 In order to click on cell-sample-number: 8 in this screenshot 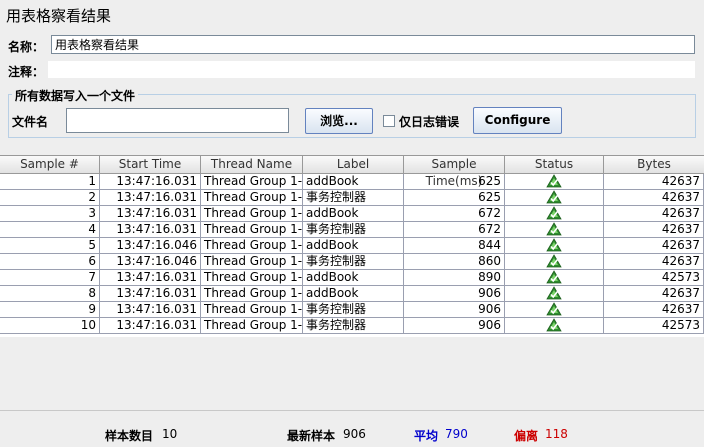, I will do `click(50, 294)`.